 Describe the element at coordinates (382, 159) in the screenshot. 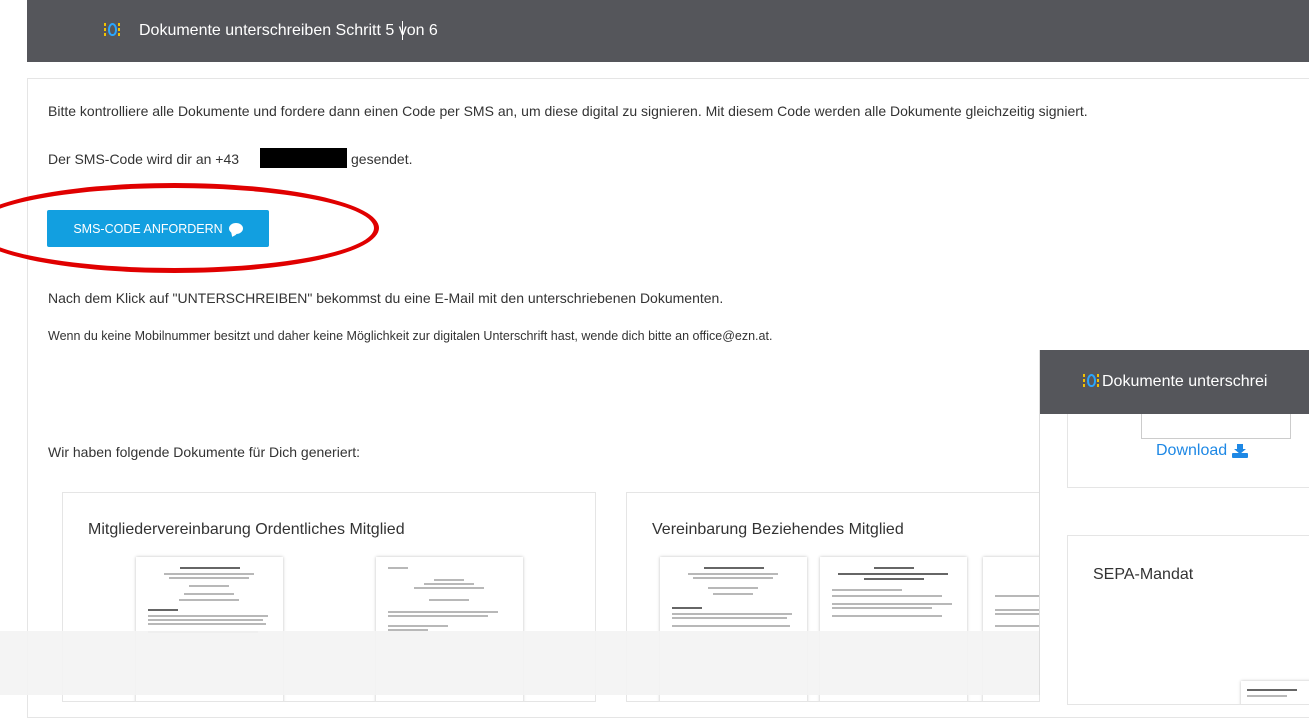

I see `sms-info-suffix: gesendet.` at that location.